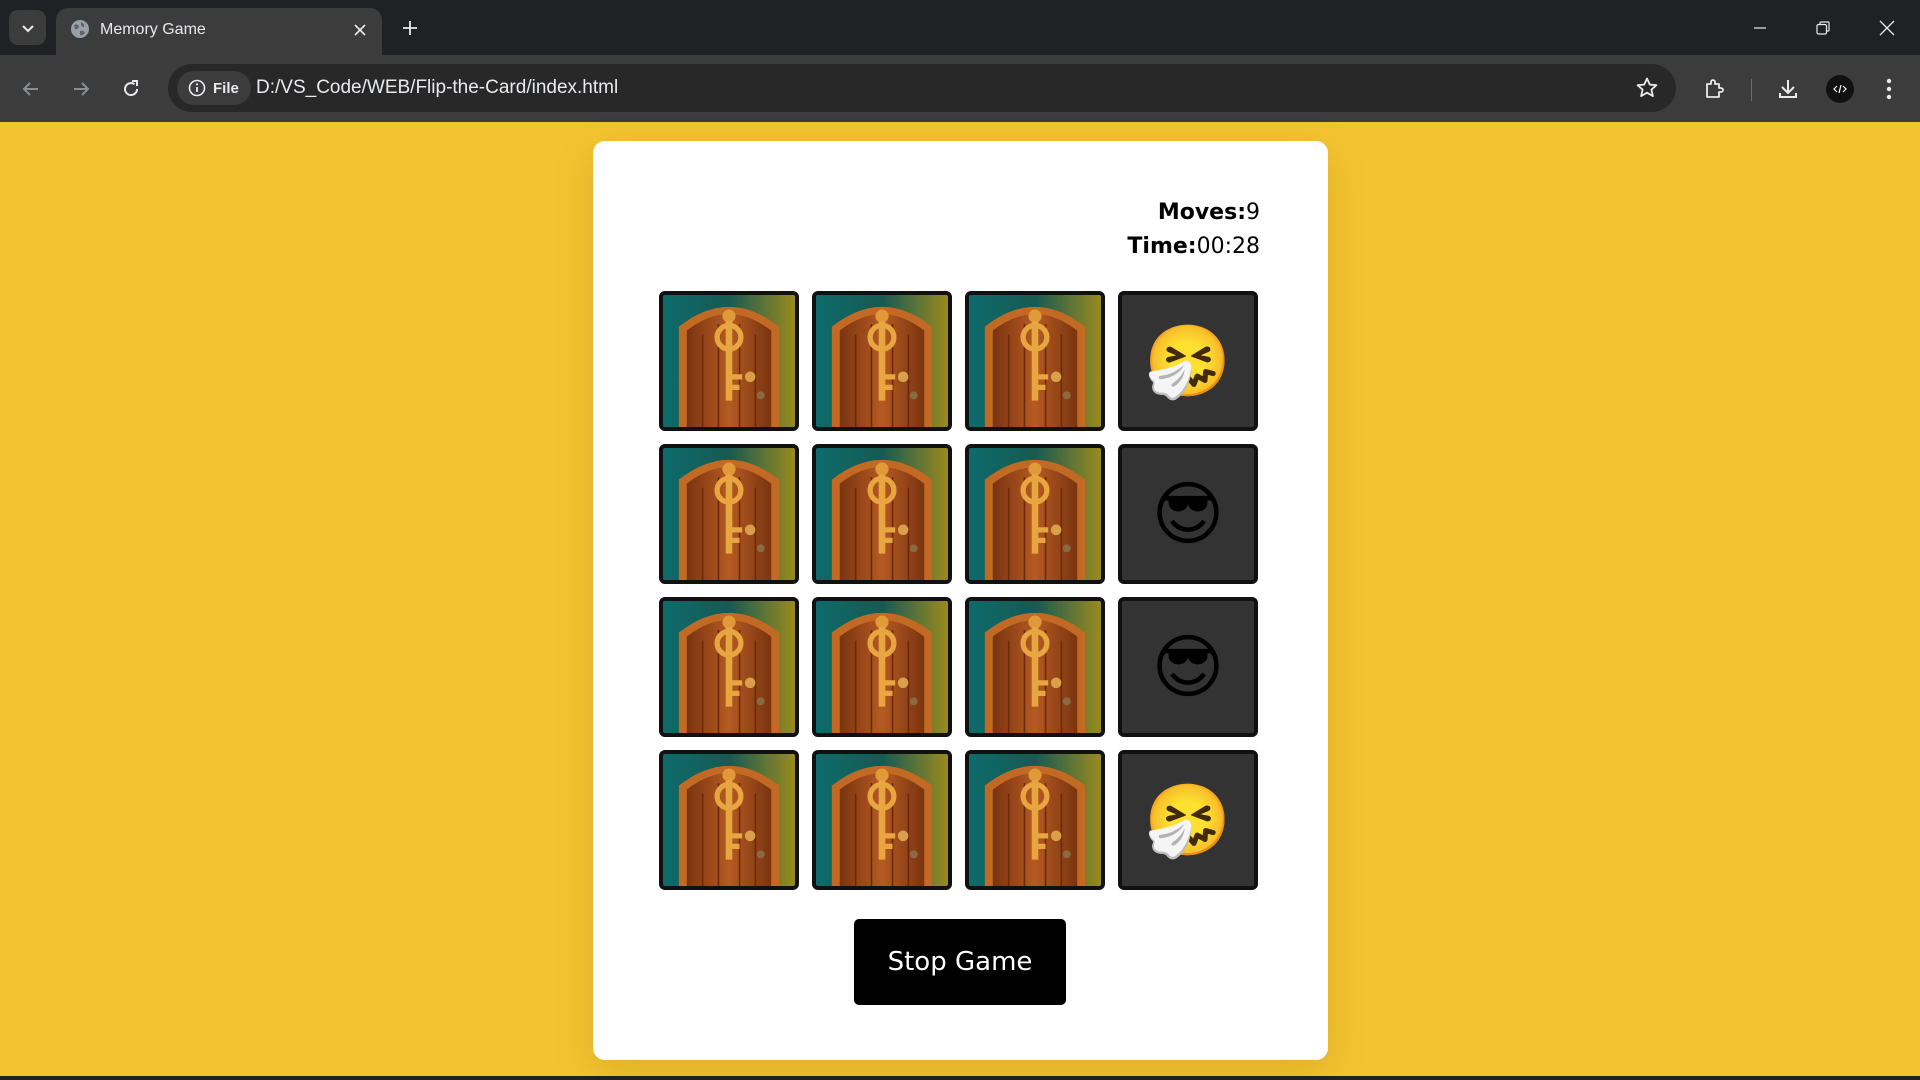  I want to click on browser-tab: Memory Game, so click(219, 31).